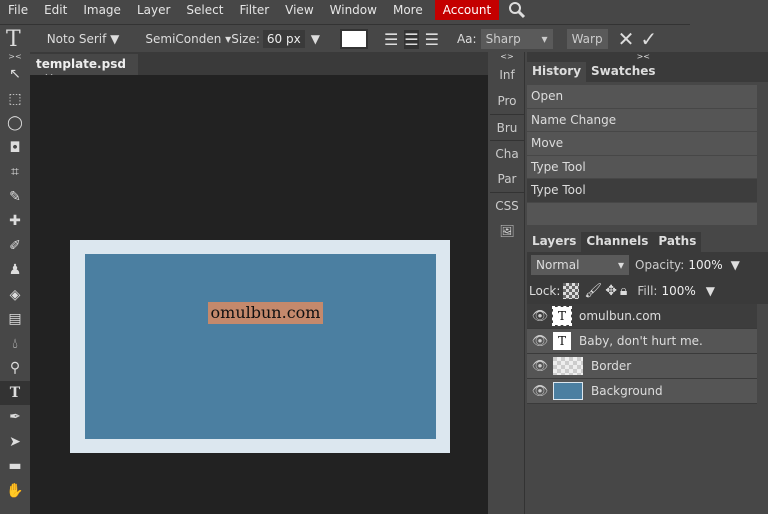 This screenshot has width=768, height=514. I want to click on history-tabs: History Swatches, so click(647, 72).